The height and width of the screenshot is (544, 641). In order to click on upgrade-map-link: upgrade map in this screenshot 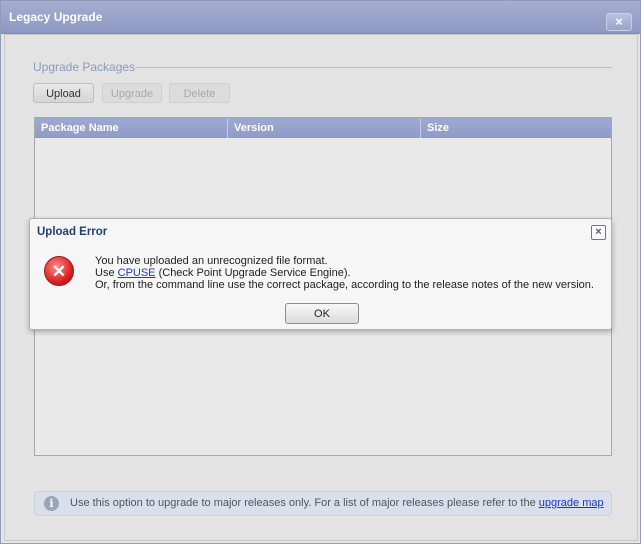, I will do `click(571, 503)`.